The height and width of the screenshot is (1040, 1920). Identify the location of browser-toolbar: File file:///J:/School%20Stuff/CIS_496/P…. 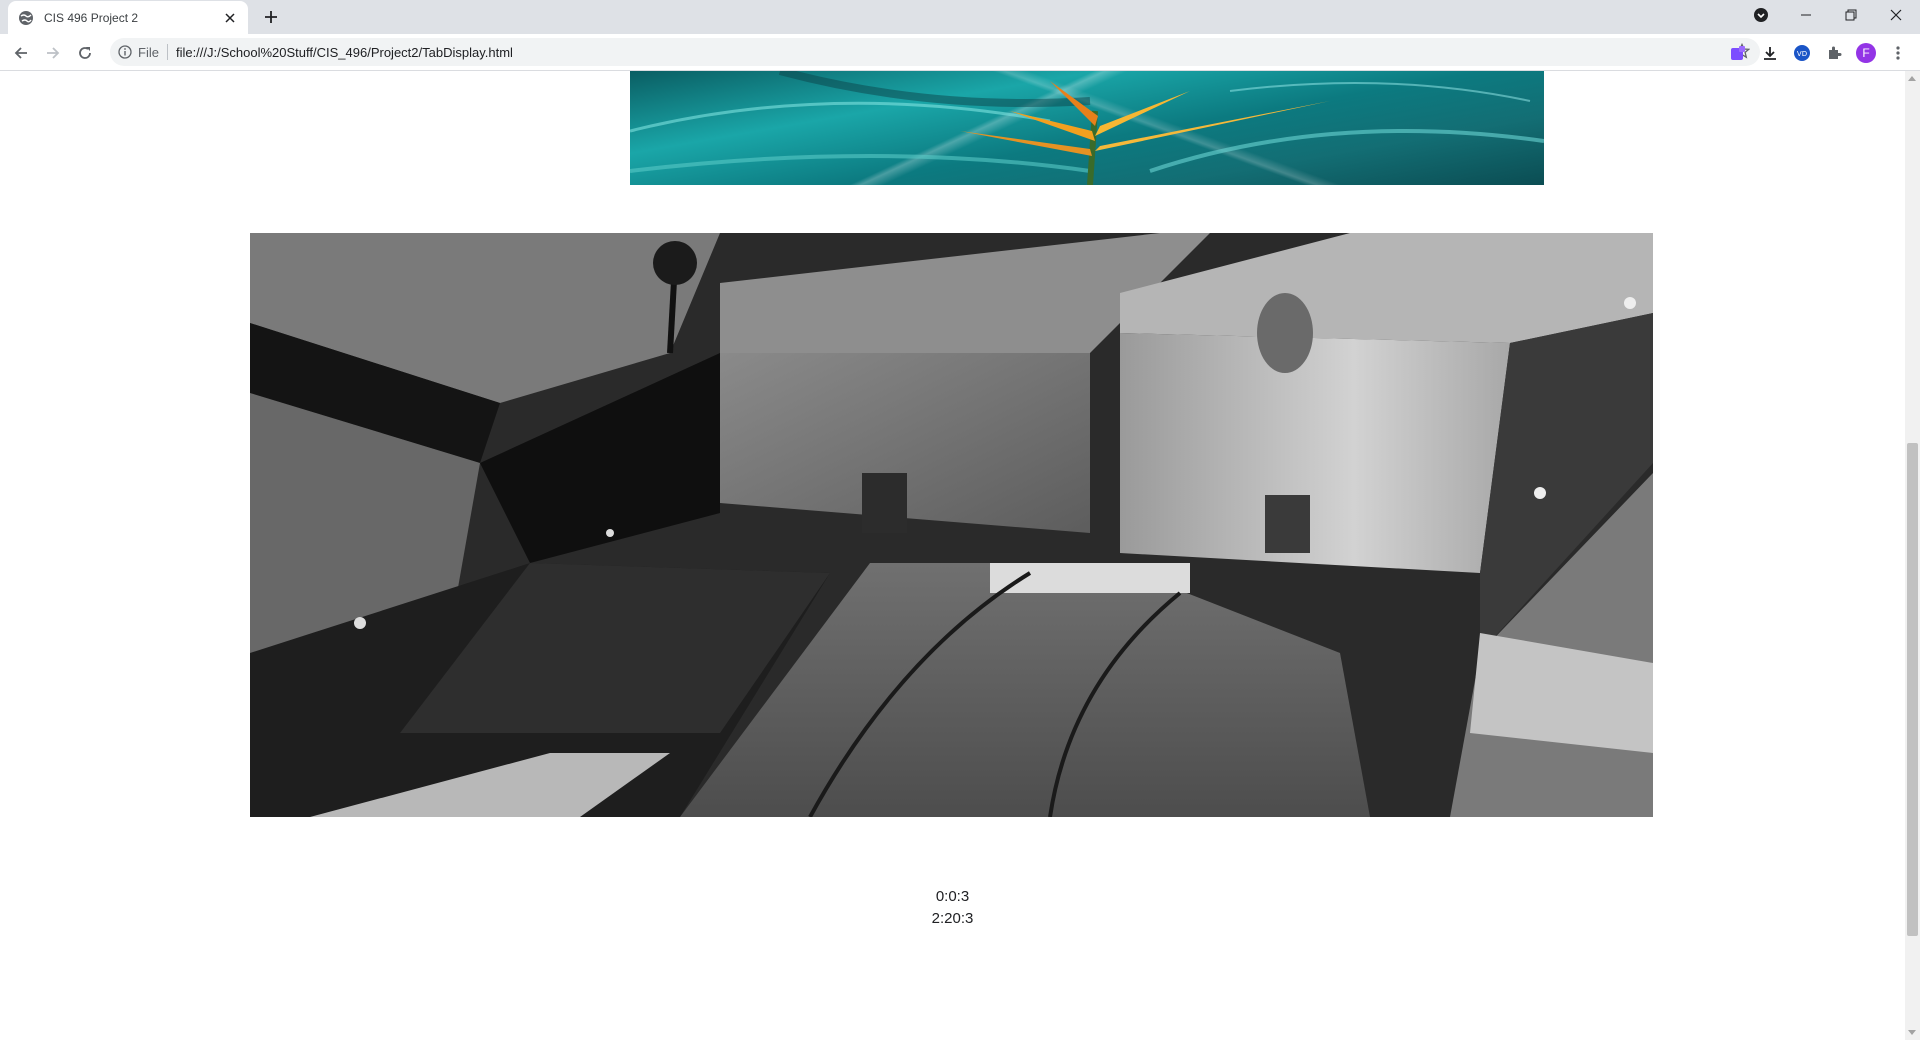
(960, 52).